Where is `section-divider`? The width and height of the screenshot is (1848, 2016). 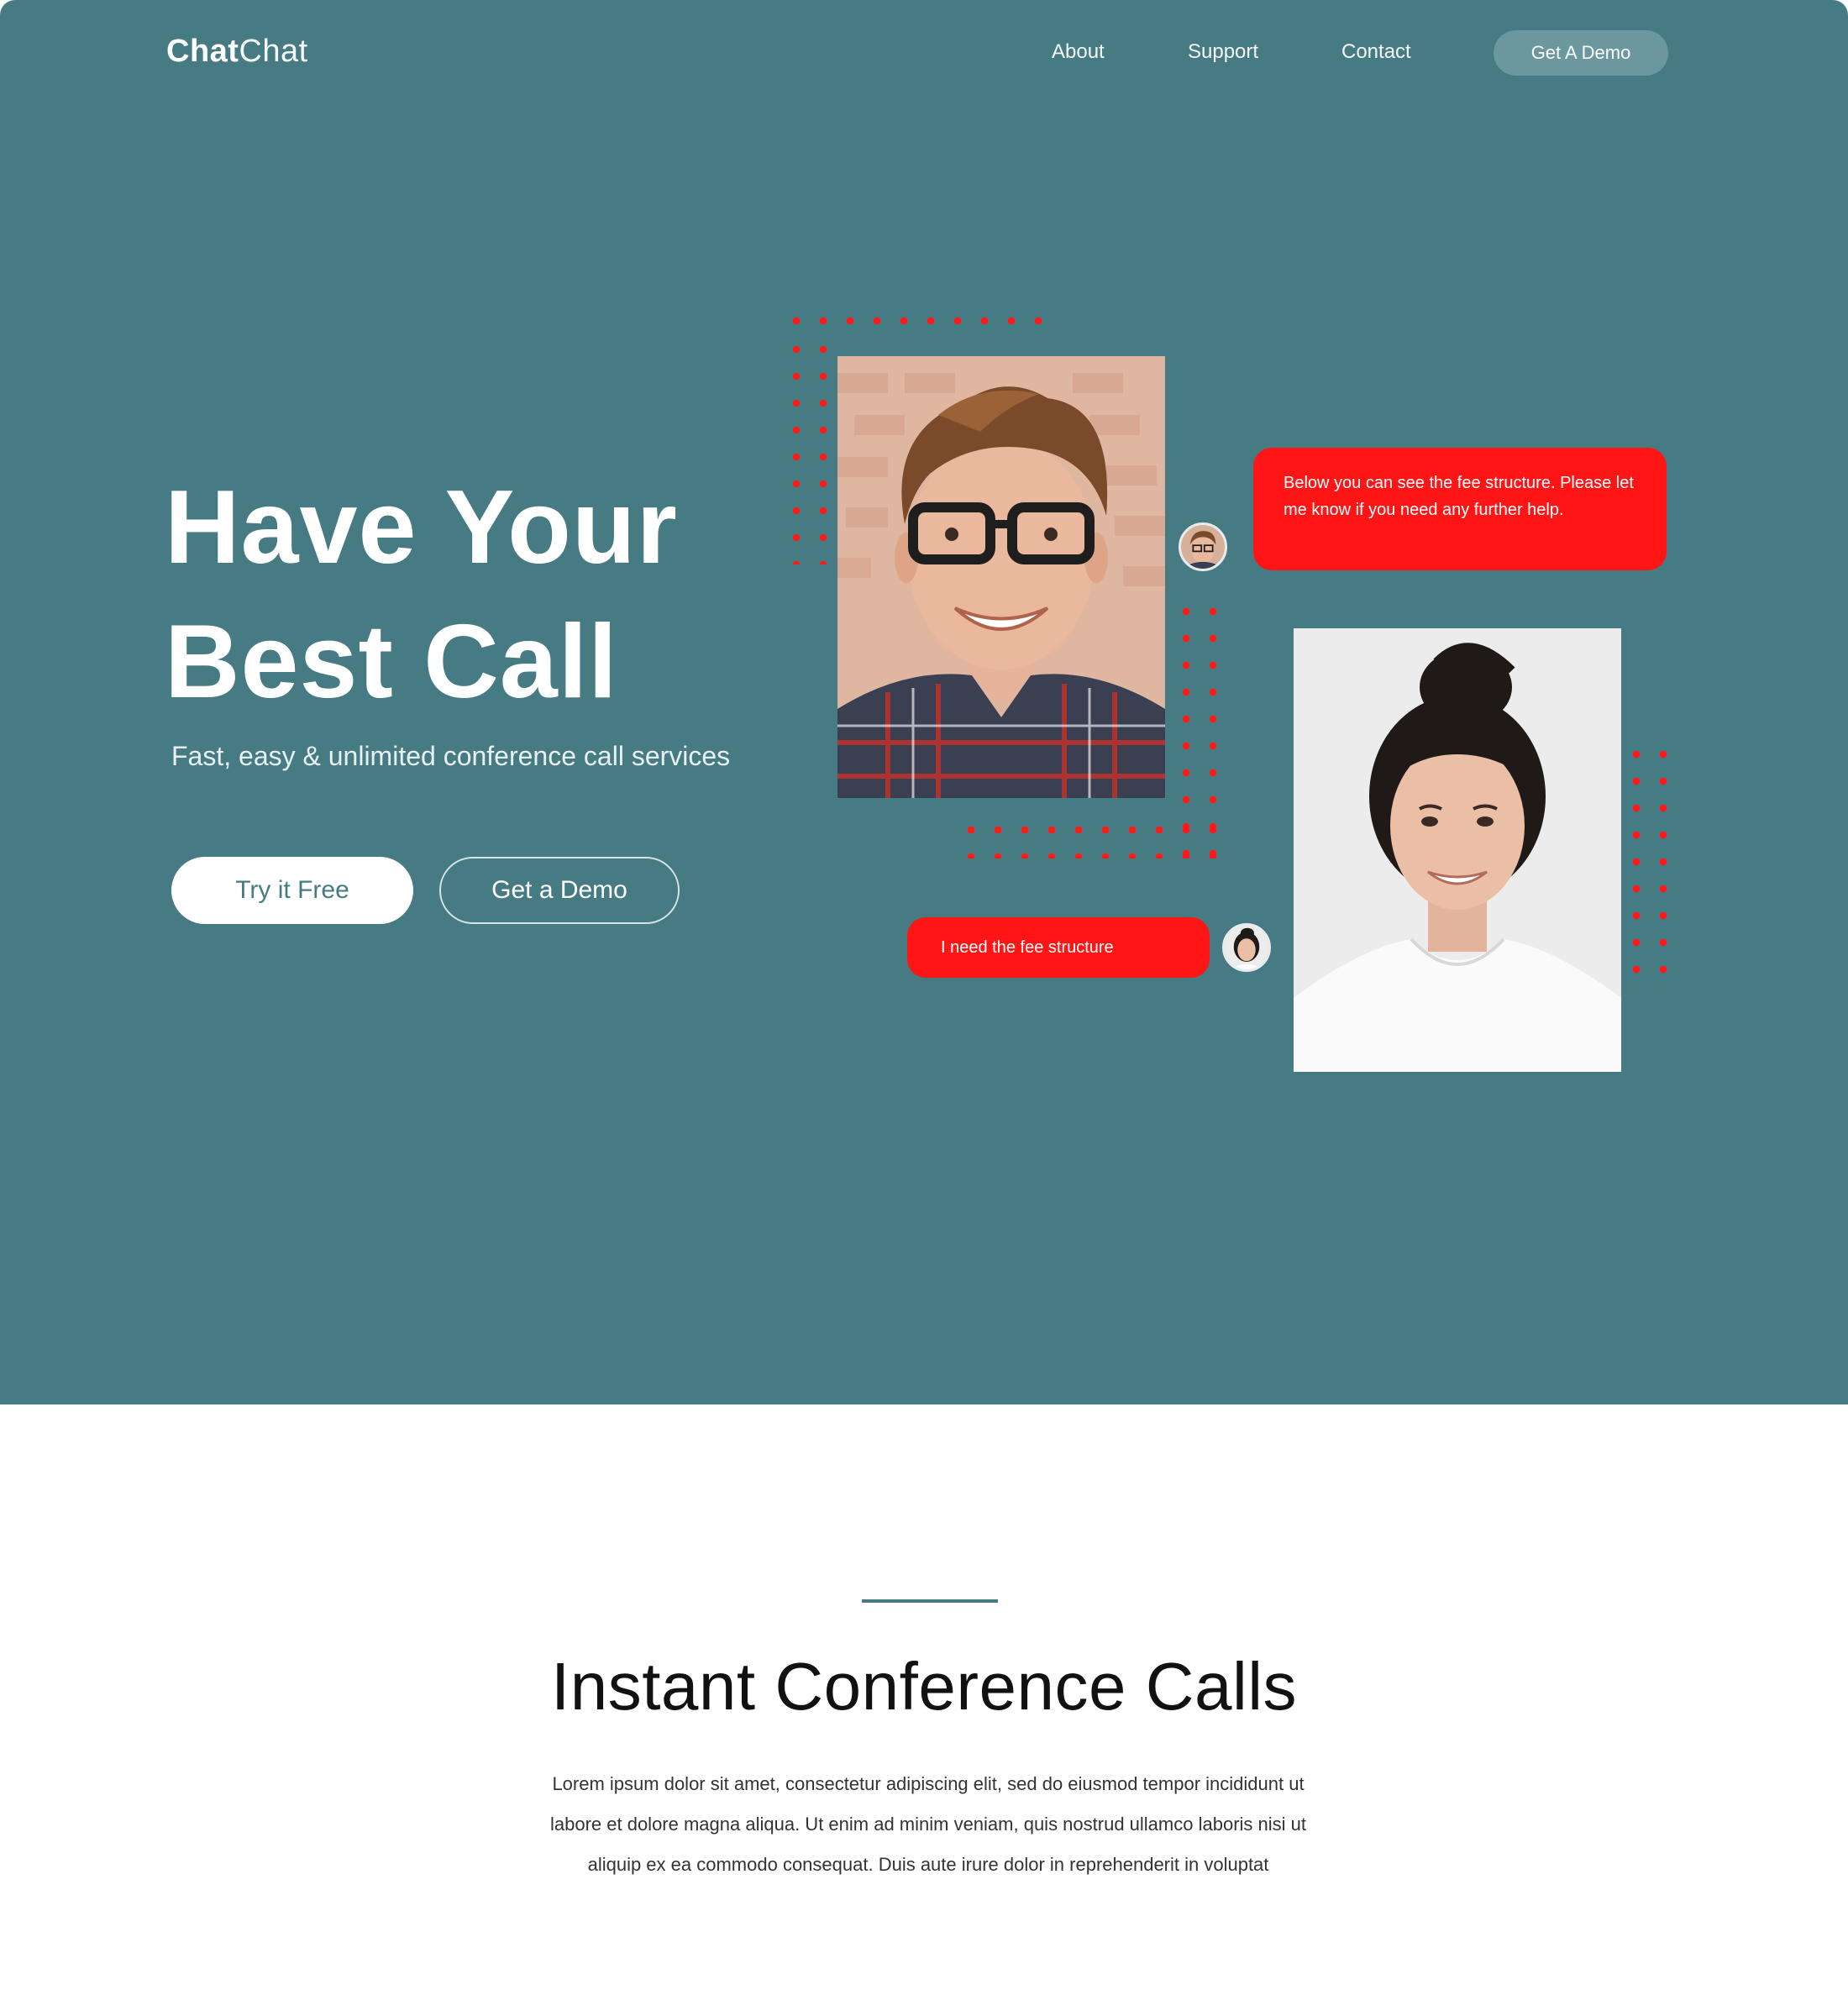
section-divider is located at coordinates (930, 1601).